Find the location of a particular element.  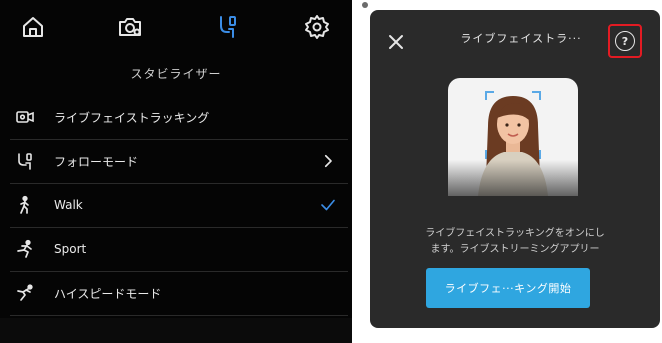

start-face-tracking-button: ライブフェ···キング開始 is located at coordinates (508, 288).